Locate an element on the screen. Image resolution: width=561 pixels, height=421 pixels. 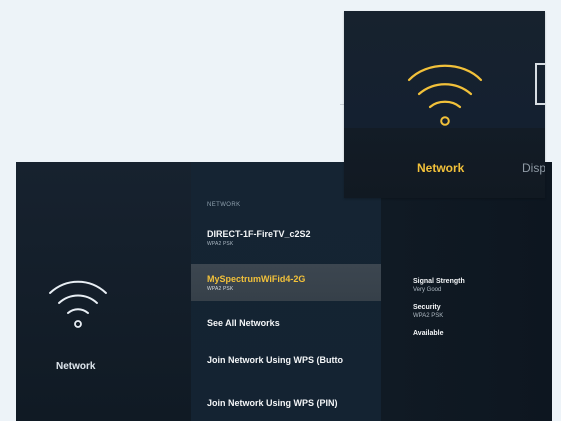
join-wps-button-item: Join Network Using WPS (Butto is located at coordinates (289, 363).